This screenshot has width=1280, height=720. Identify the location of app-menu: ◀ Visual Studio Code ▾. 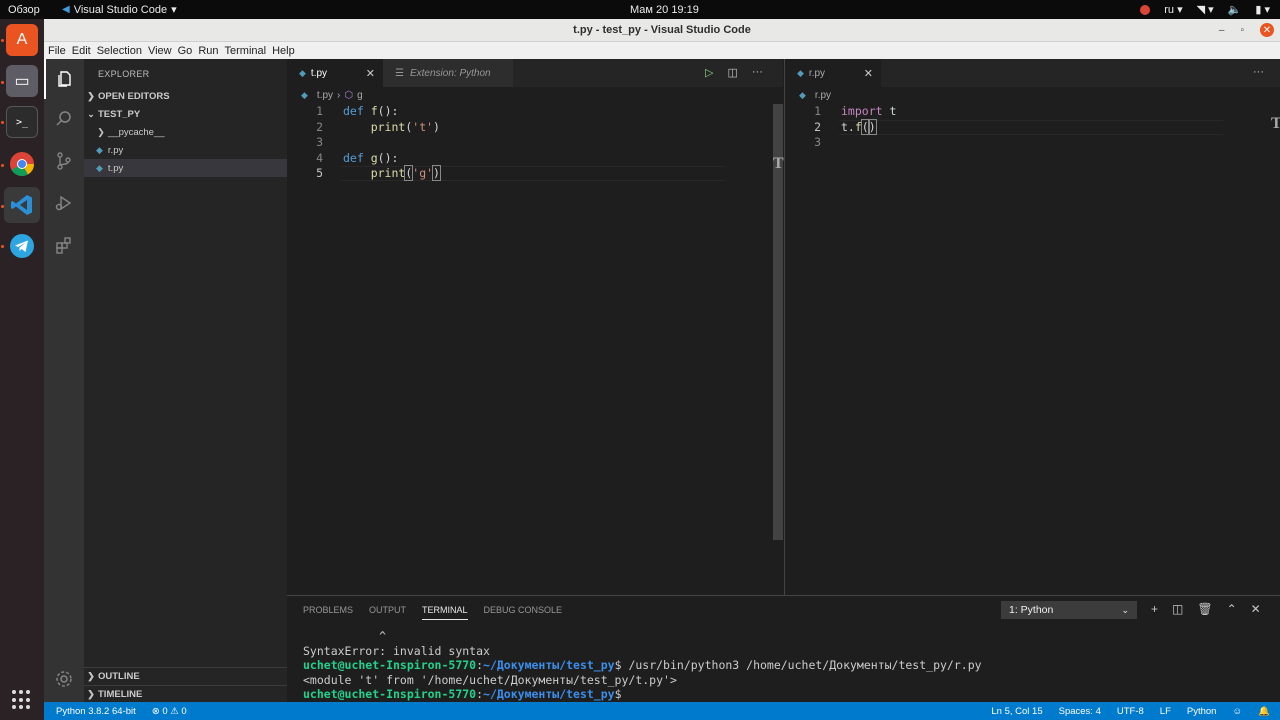
(119, 10).